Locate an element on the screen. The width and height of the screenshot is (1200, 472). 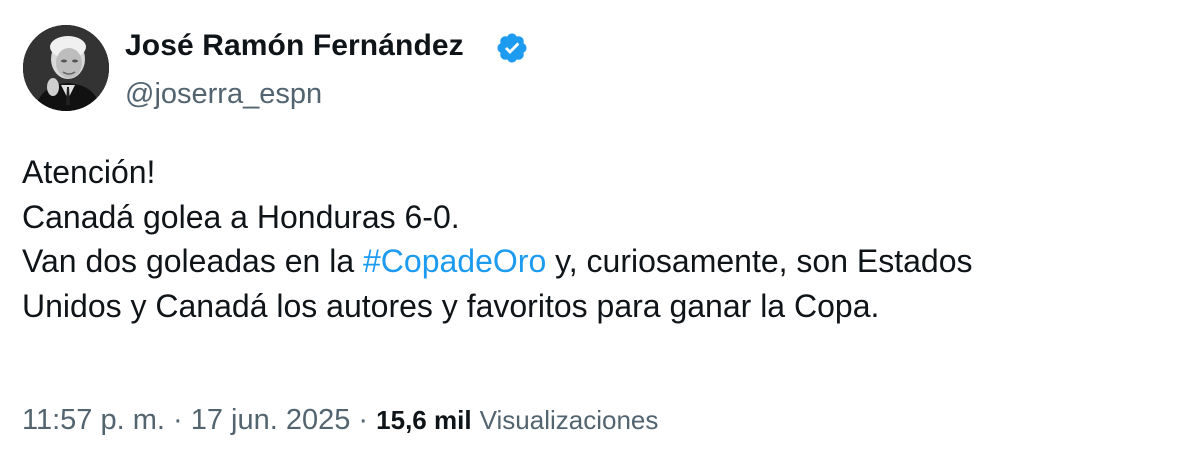
tweet-date: 17 jun. 2025 is located at coordinates (271, 420).